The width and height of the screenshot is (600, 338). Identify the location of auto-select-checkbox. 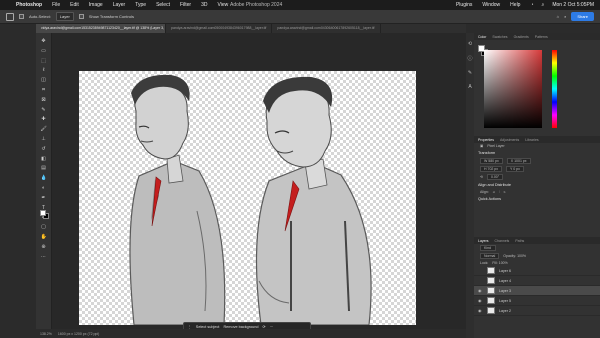
(21, 16).